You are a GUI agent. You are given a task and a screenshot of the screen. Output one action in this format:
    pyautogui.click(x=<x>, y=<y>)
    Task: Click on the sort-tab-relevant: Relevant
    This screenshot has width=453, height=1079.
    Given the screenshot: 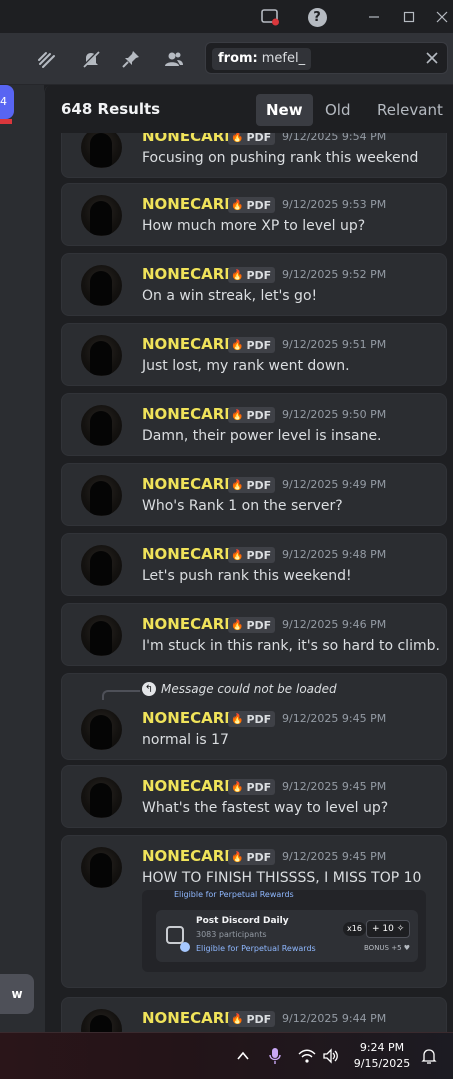 What is the action you would take?
    pyautogui.click(x=410, y=110)
    